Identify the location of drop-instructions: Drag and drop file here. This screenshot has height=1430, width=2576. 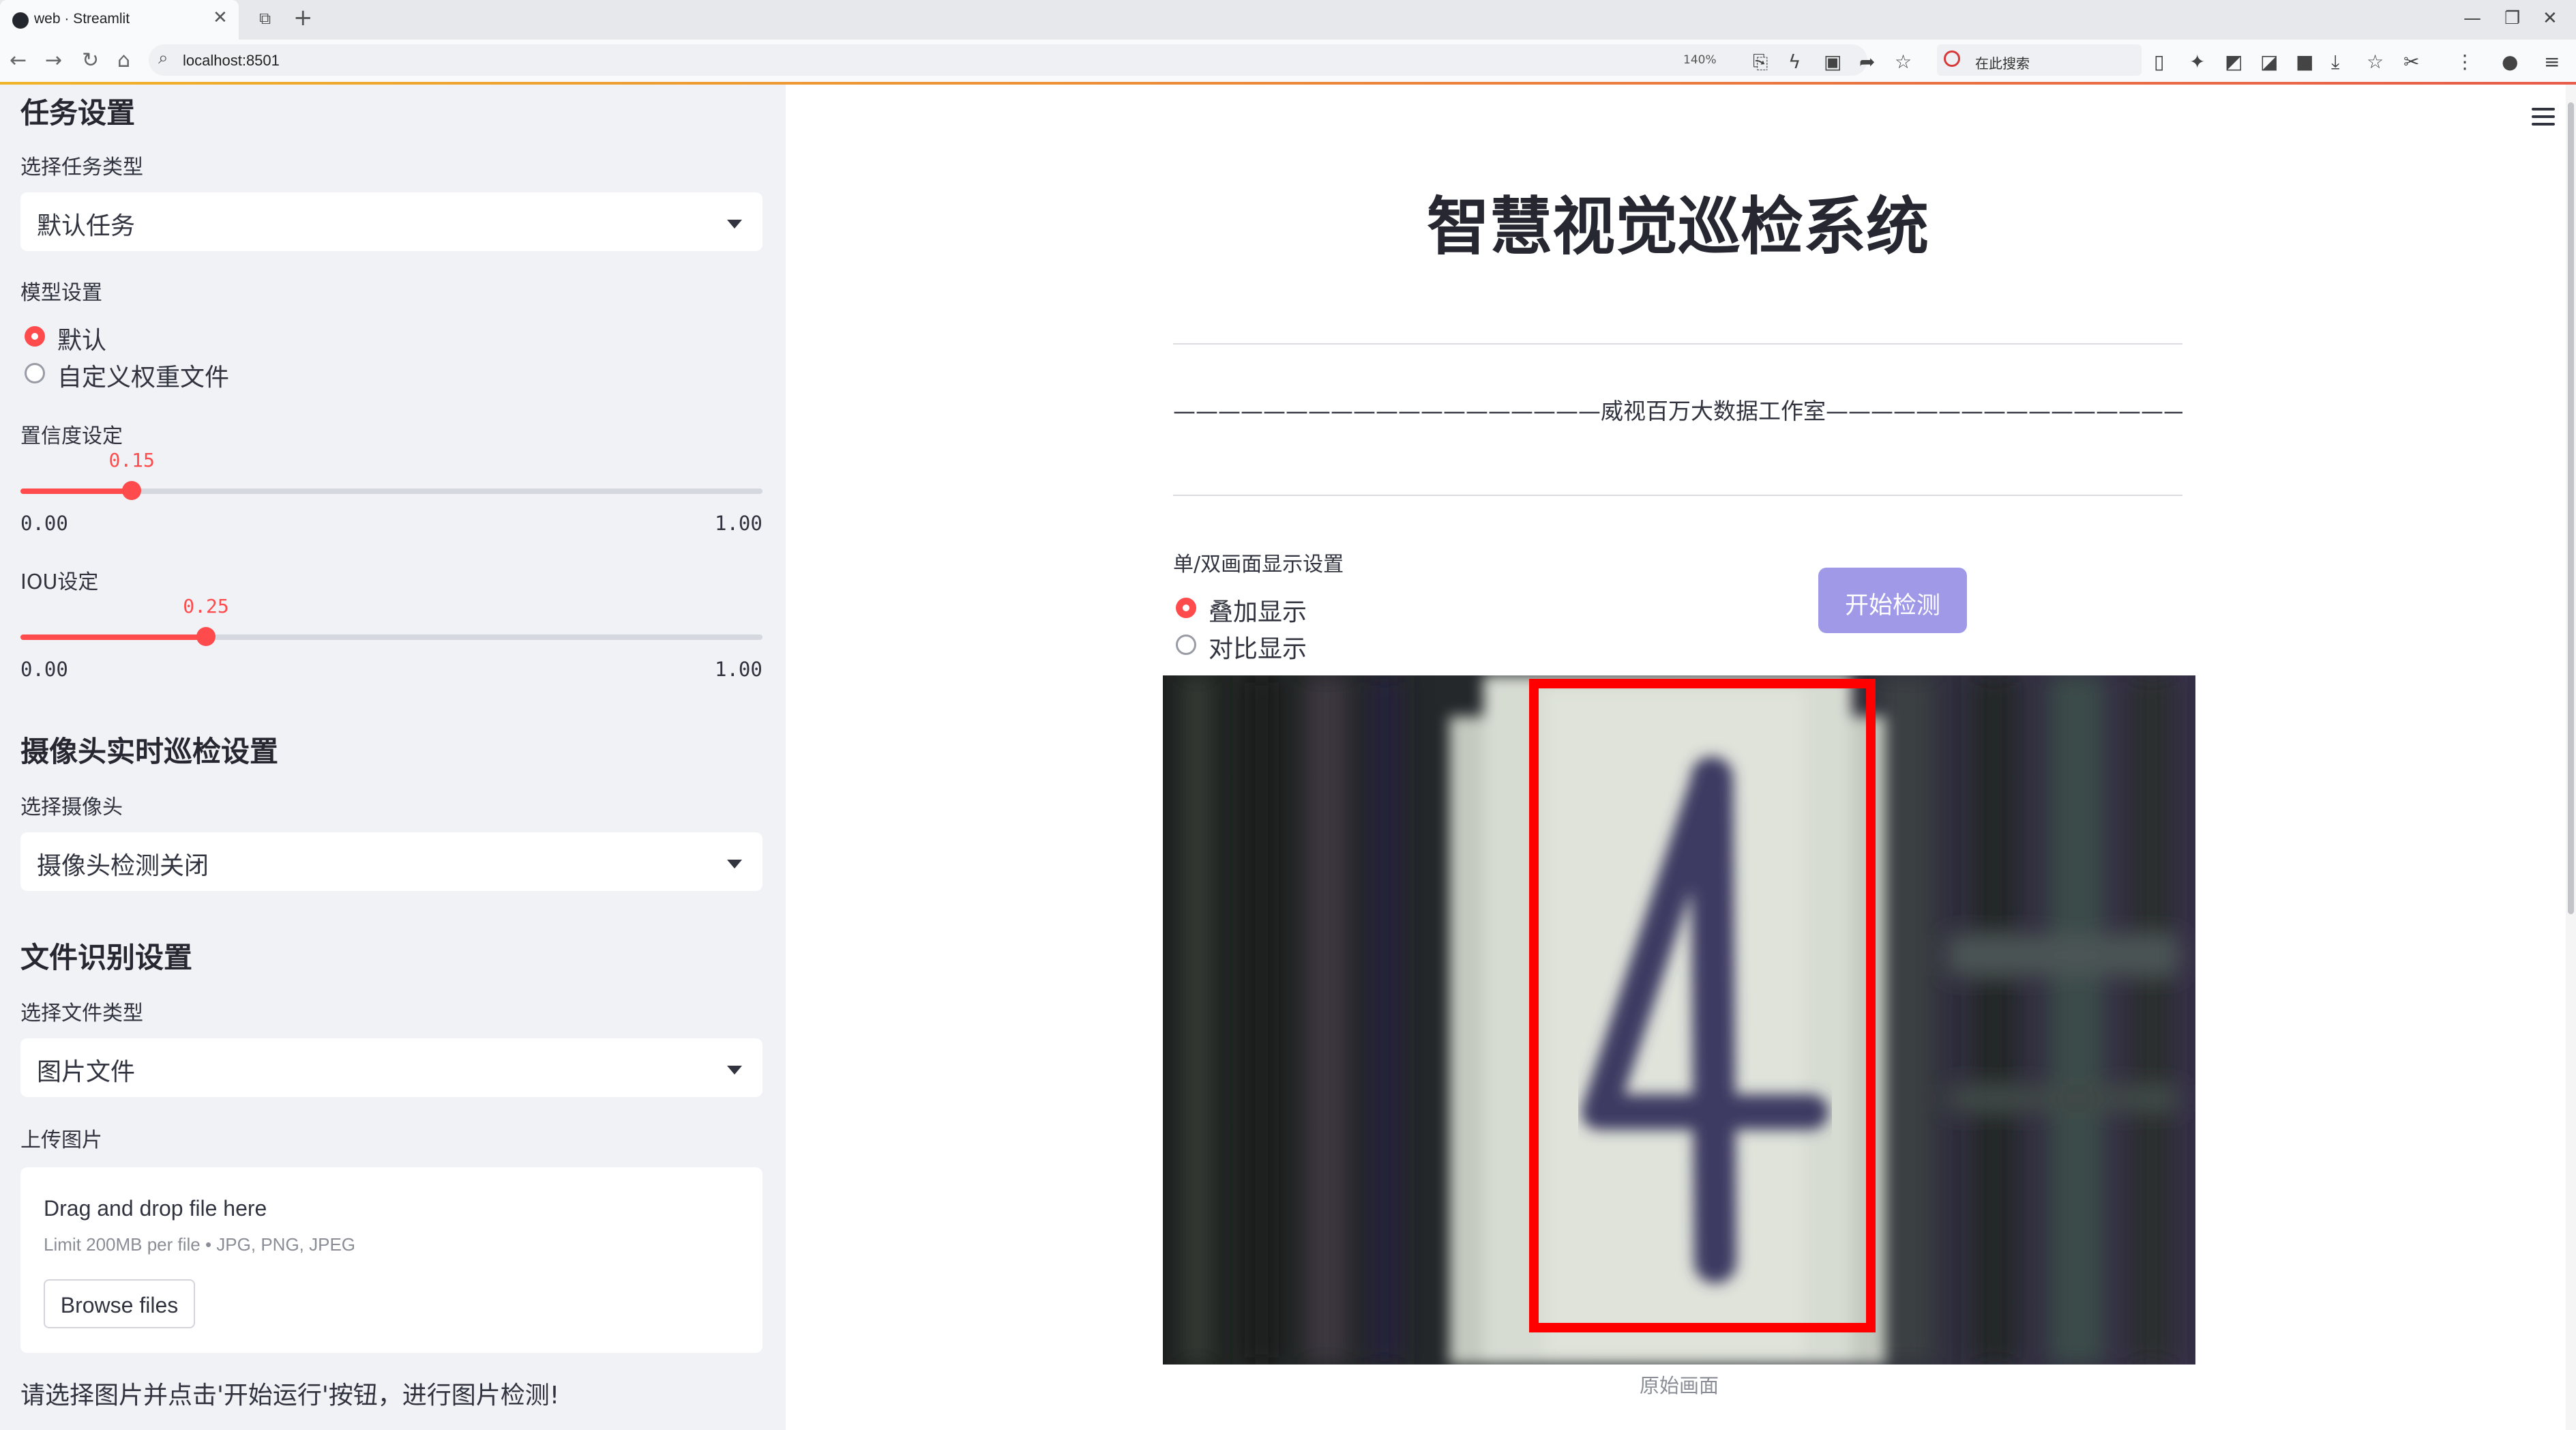
(155, 1209).